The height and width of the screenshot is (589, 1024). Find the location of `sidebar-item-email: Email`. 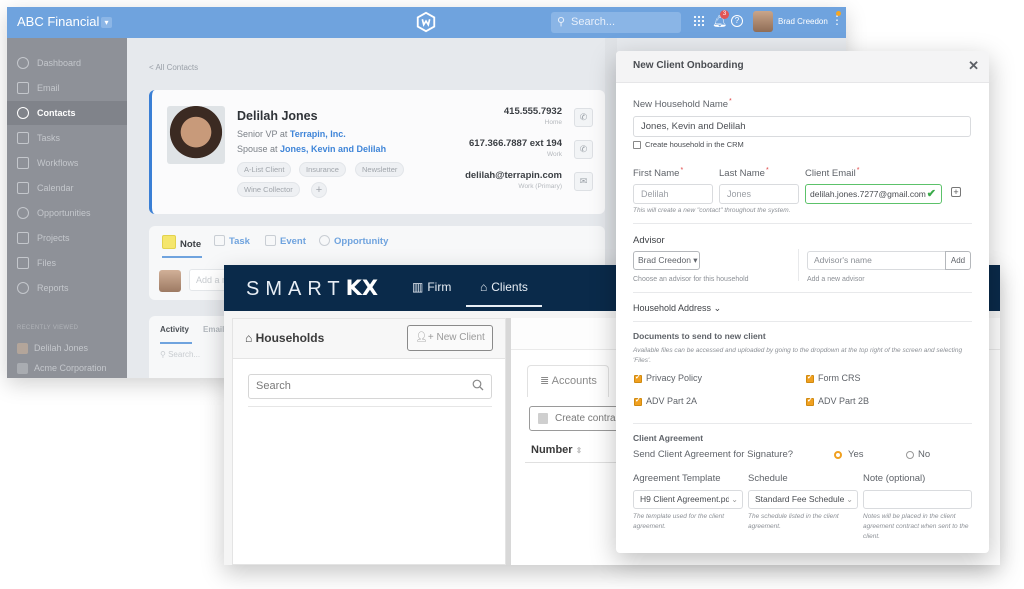

sidebar-item-email: Email is located at coordinates (67, 88).